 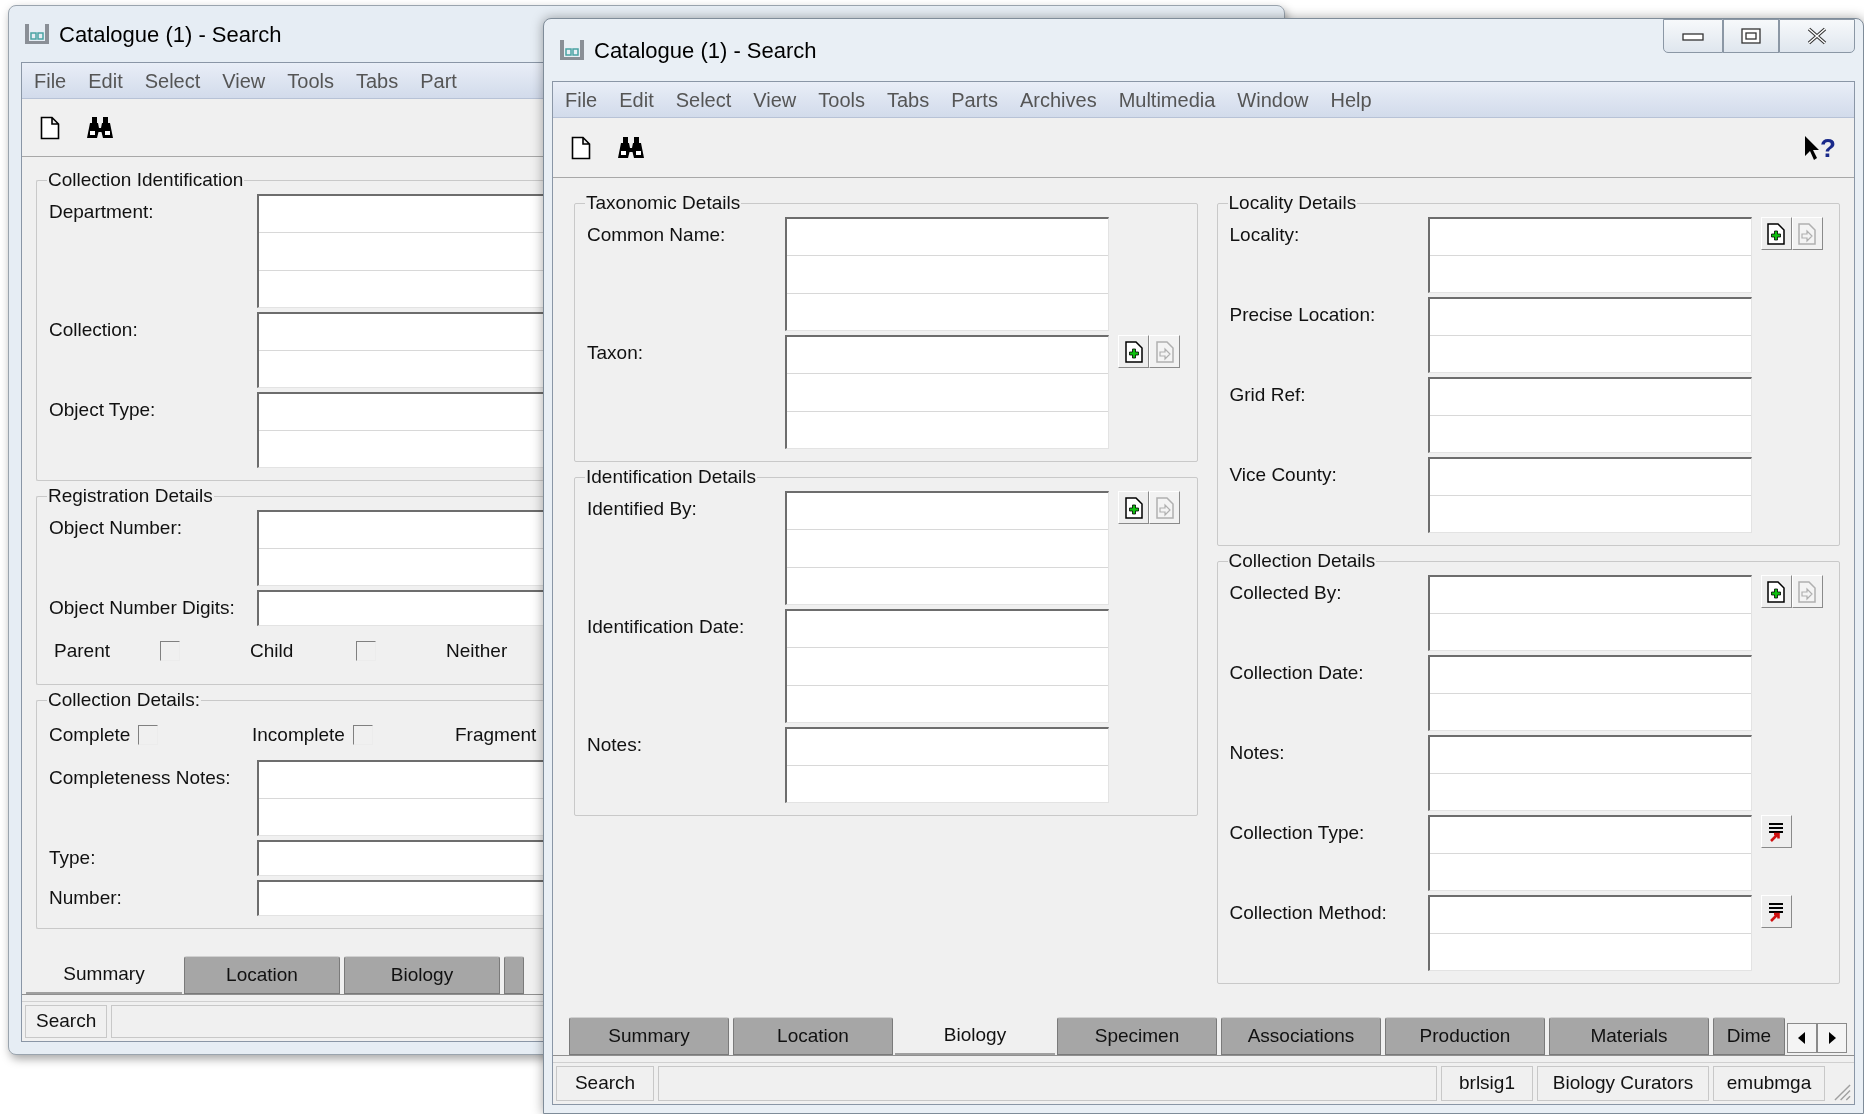 I want to click on right-arrow-icon, so click(x=1832, y=1038).